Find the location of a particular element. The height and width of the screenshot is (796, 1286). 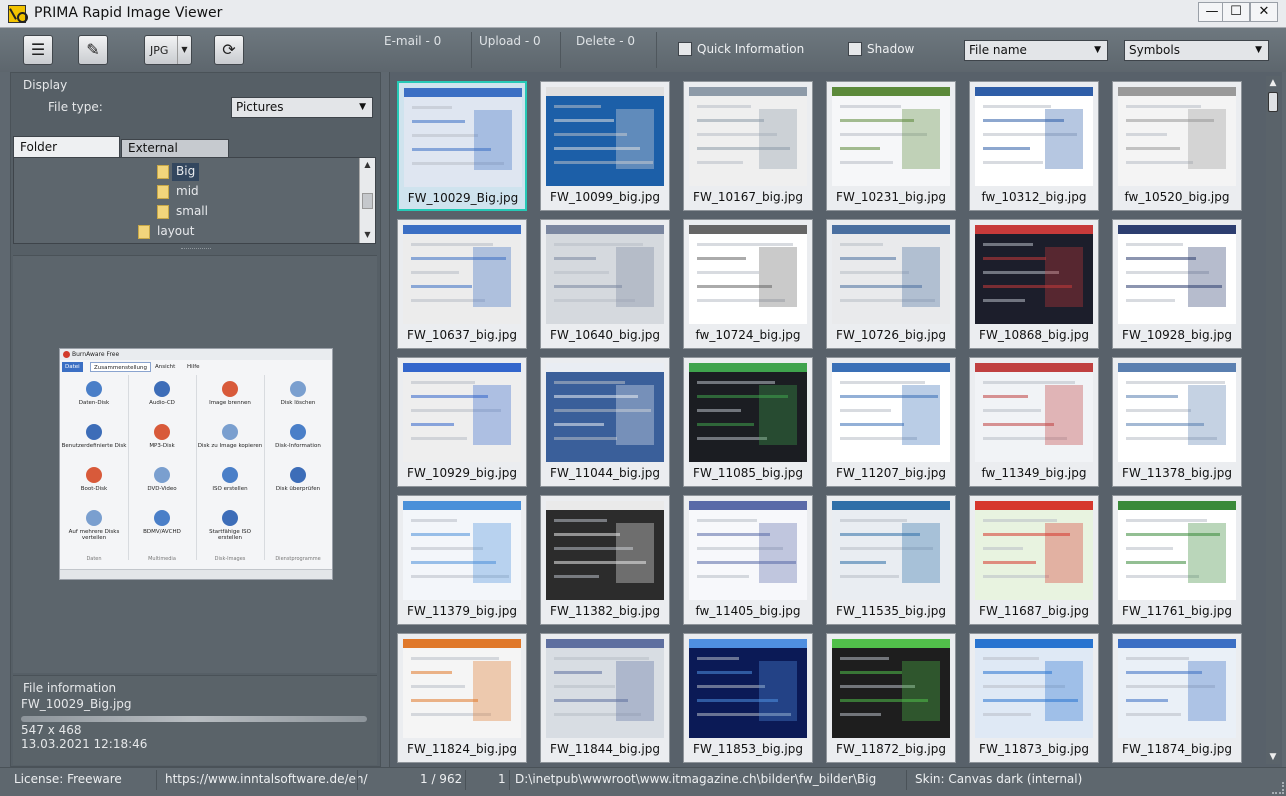

thumbnail-item: FW_11844_big.jpg is located at coordinates (605, 698).